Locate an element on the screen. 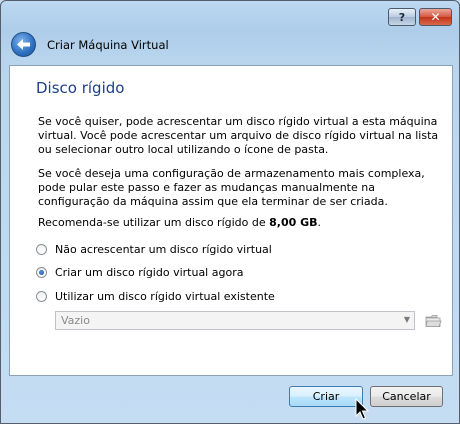  recommendation-prefix: Recomenda-se utilizar um disco rígido de is located at coordinates (154, 222).